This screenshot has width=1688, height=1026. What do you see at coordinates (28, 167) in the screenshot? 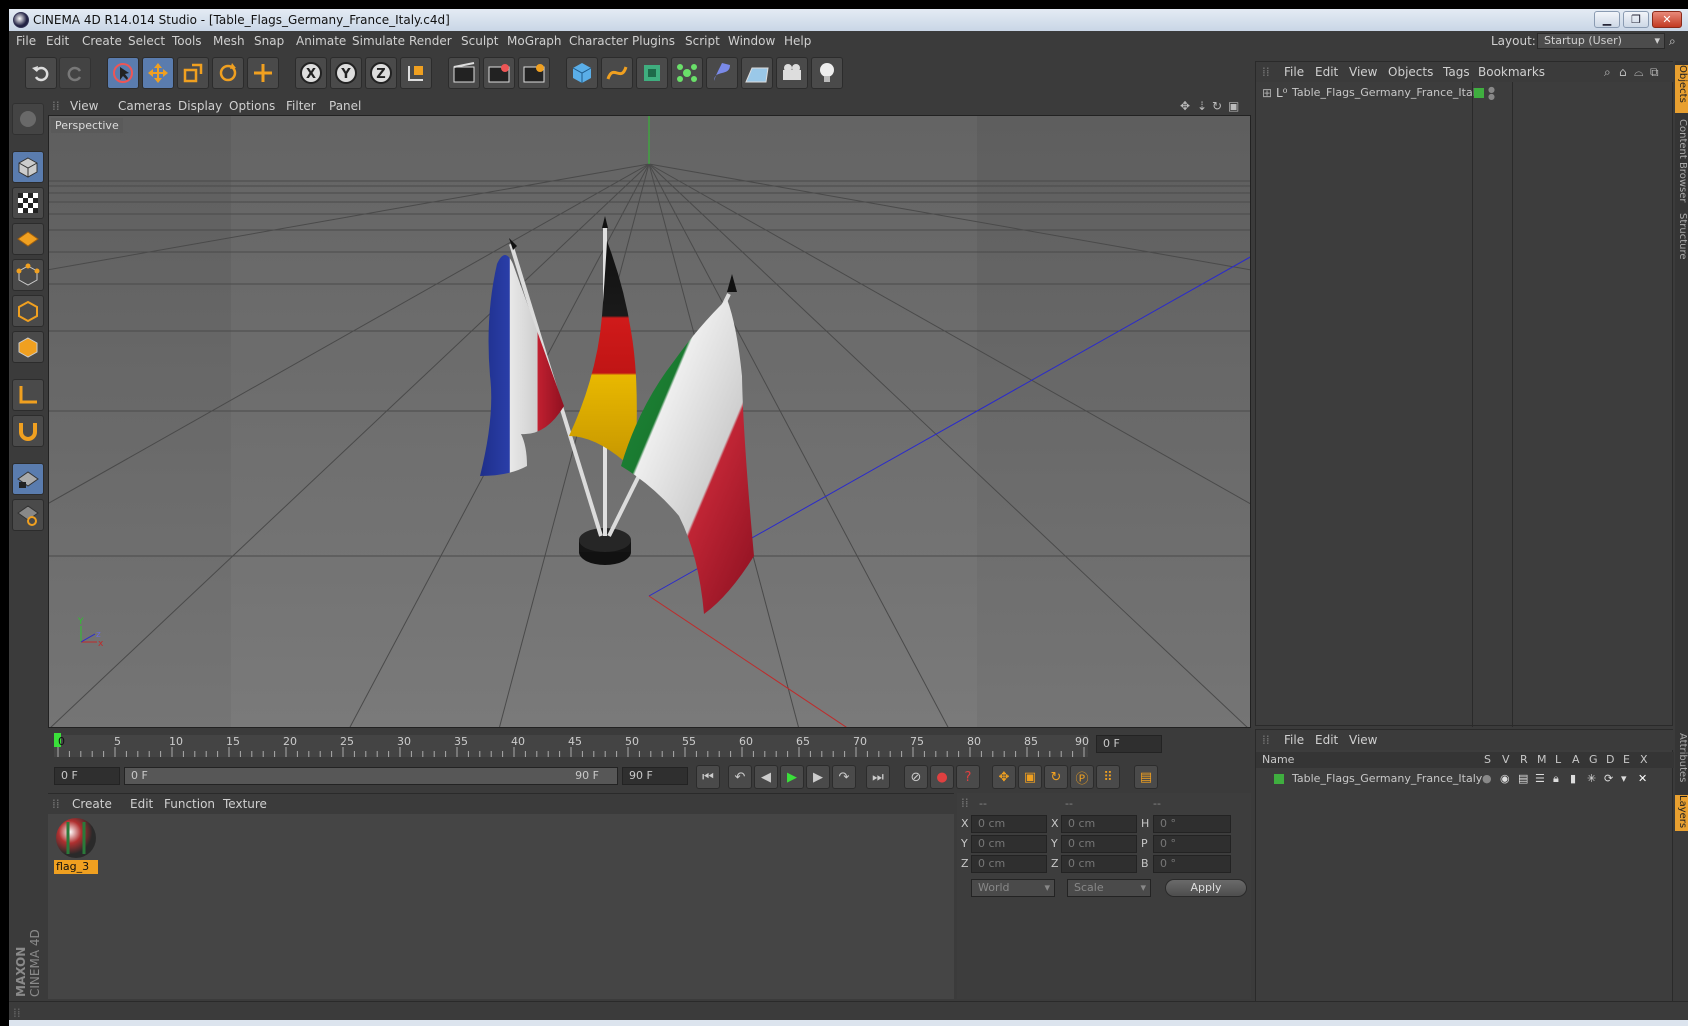
I see `model-mode-button` at bounding box center [28, 167].